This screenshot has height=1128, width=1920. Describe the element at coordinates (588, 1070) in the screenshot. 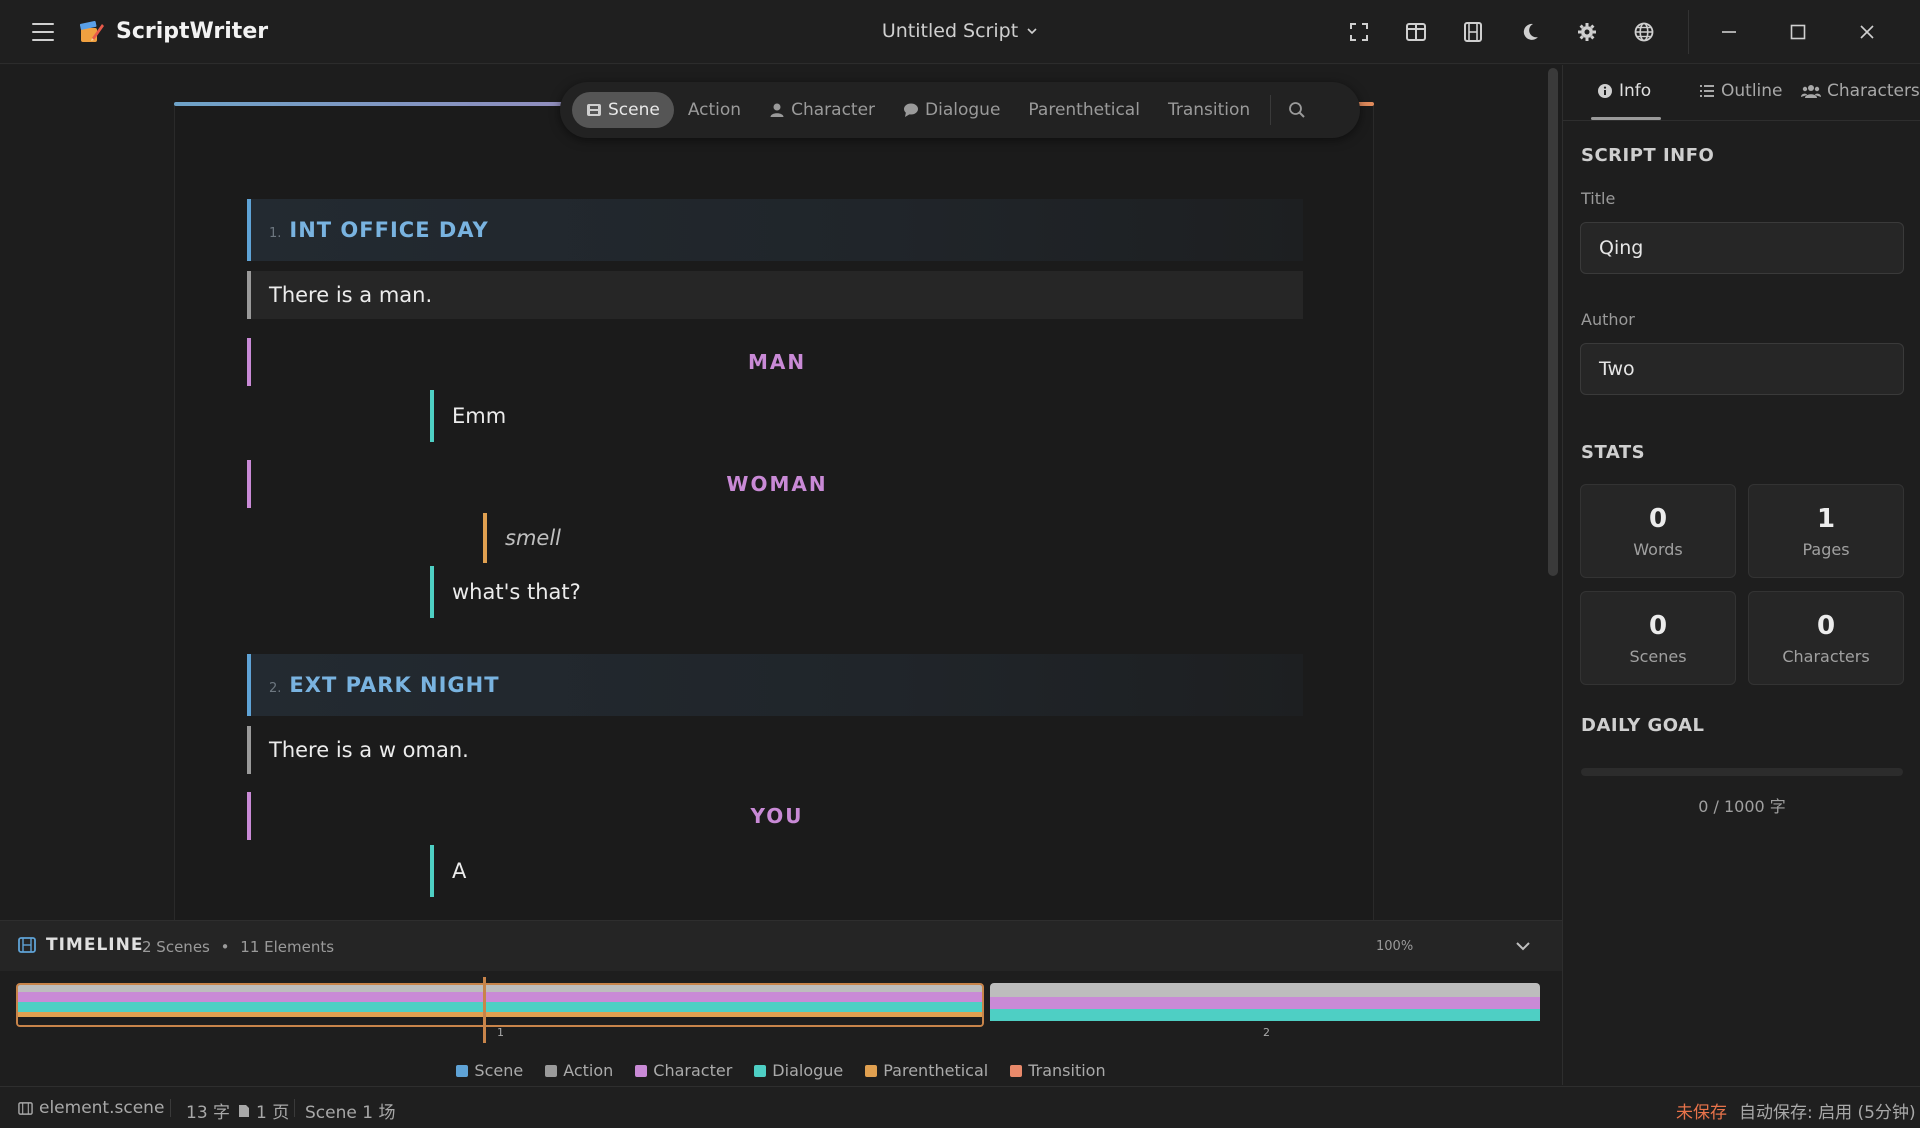

I see `legend-action-label: Action` at that location.